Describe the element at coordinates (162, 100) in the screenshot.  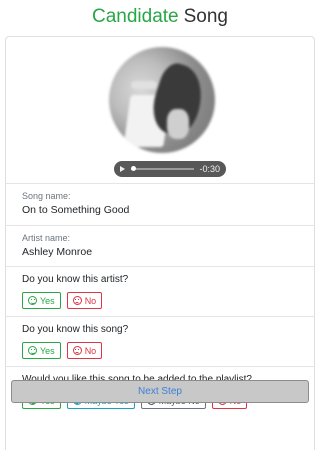
I see `album-art-image` at that location.